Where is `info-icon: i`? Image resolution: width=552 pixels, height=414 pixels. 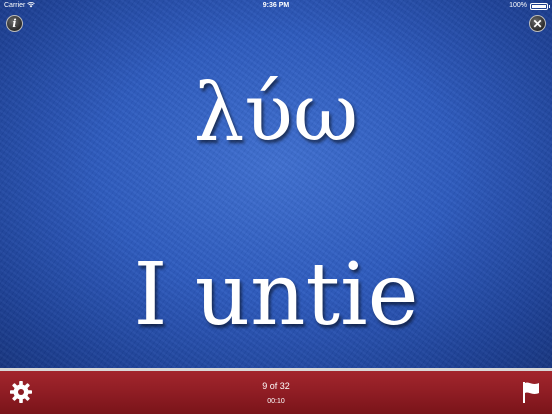 info-icon: i is located at coordinates (14, 23).